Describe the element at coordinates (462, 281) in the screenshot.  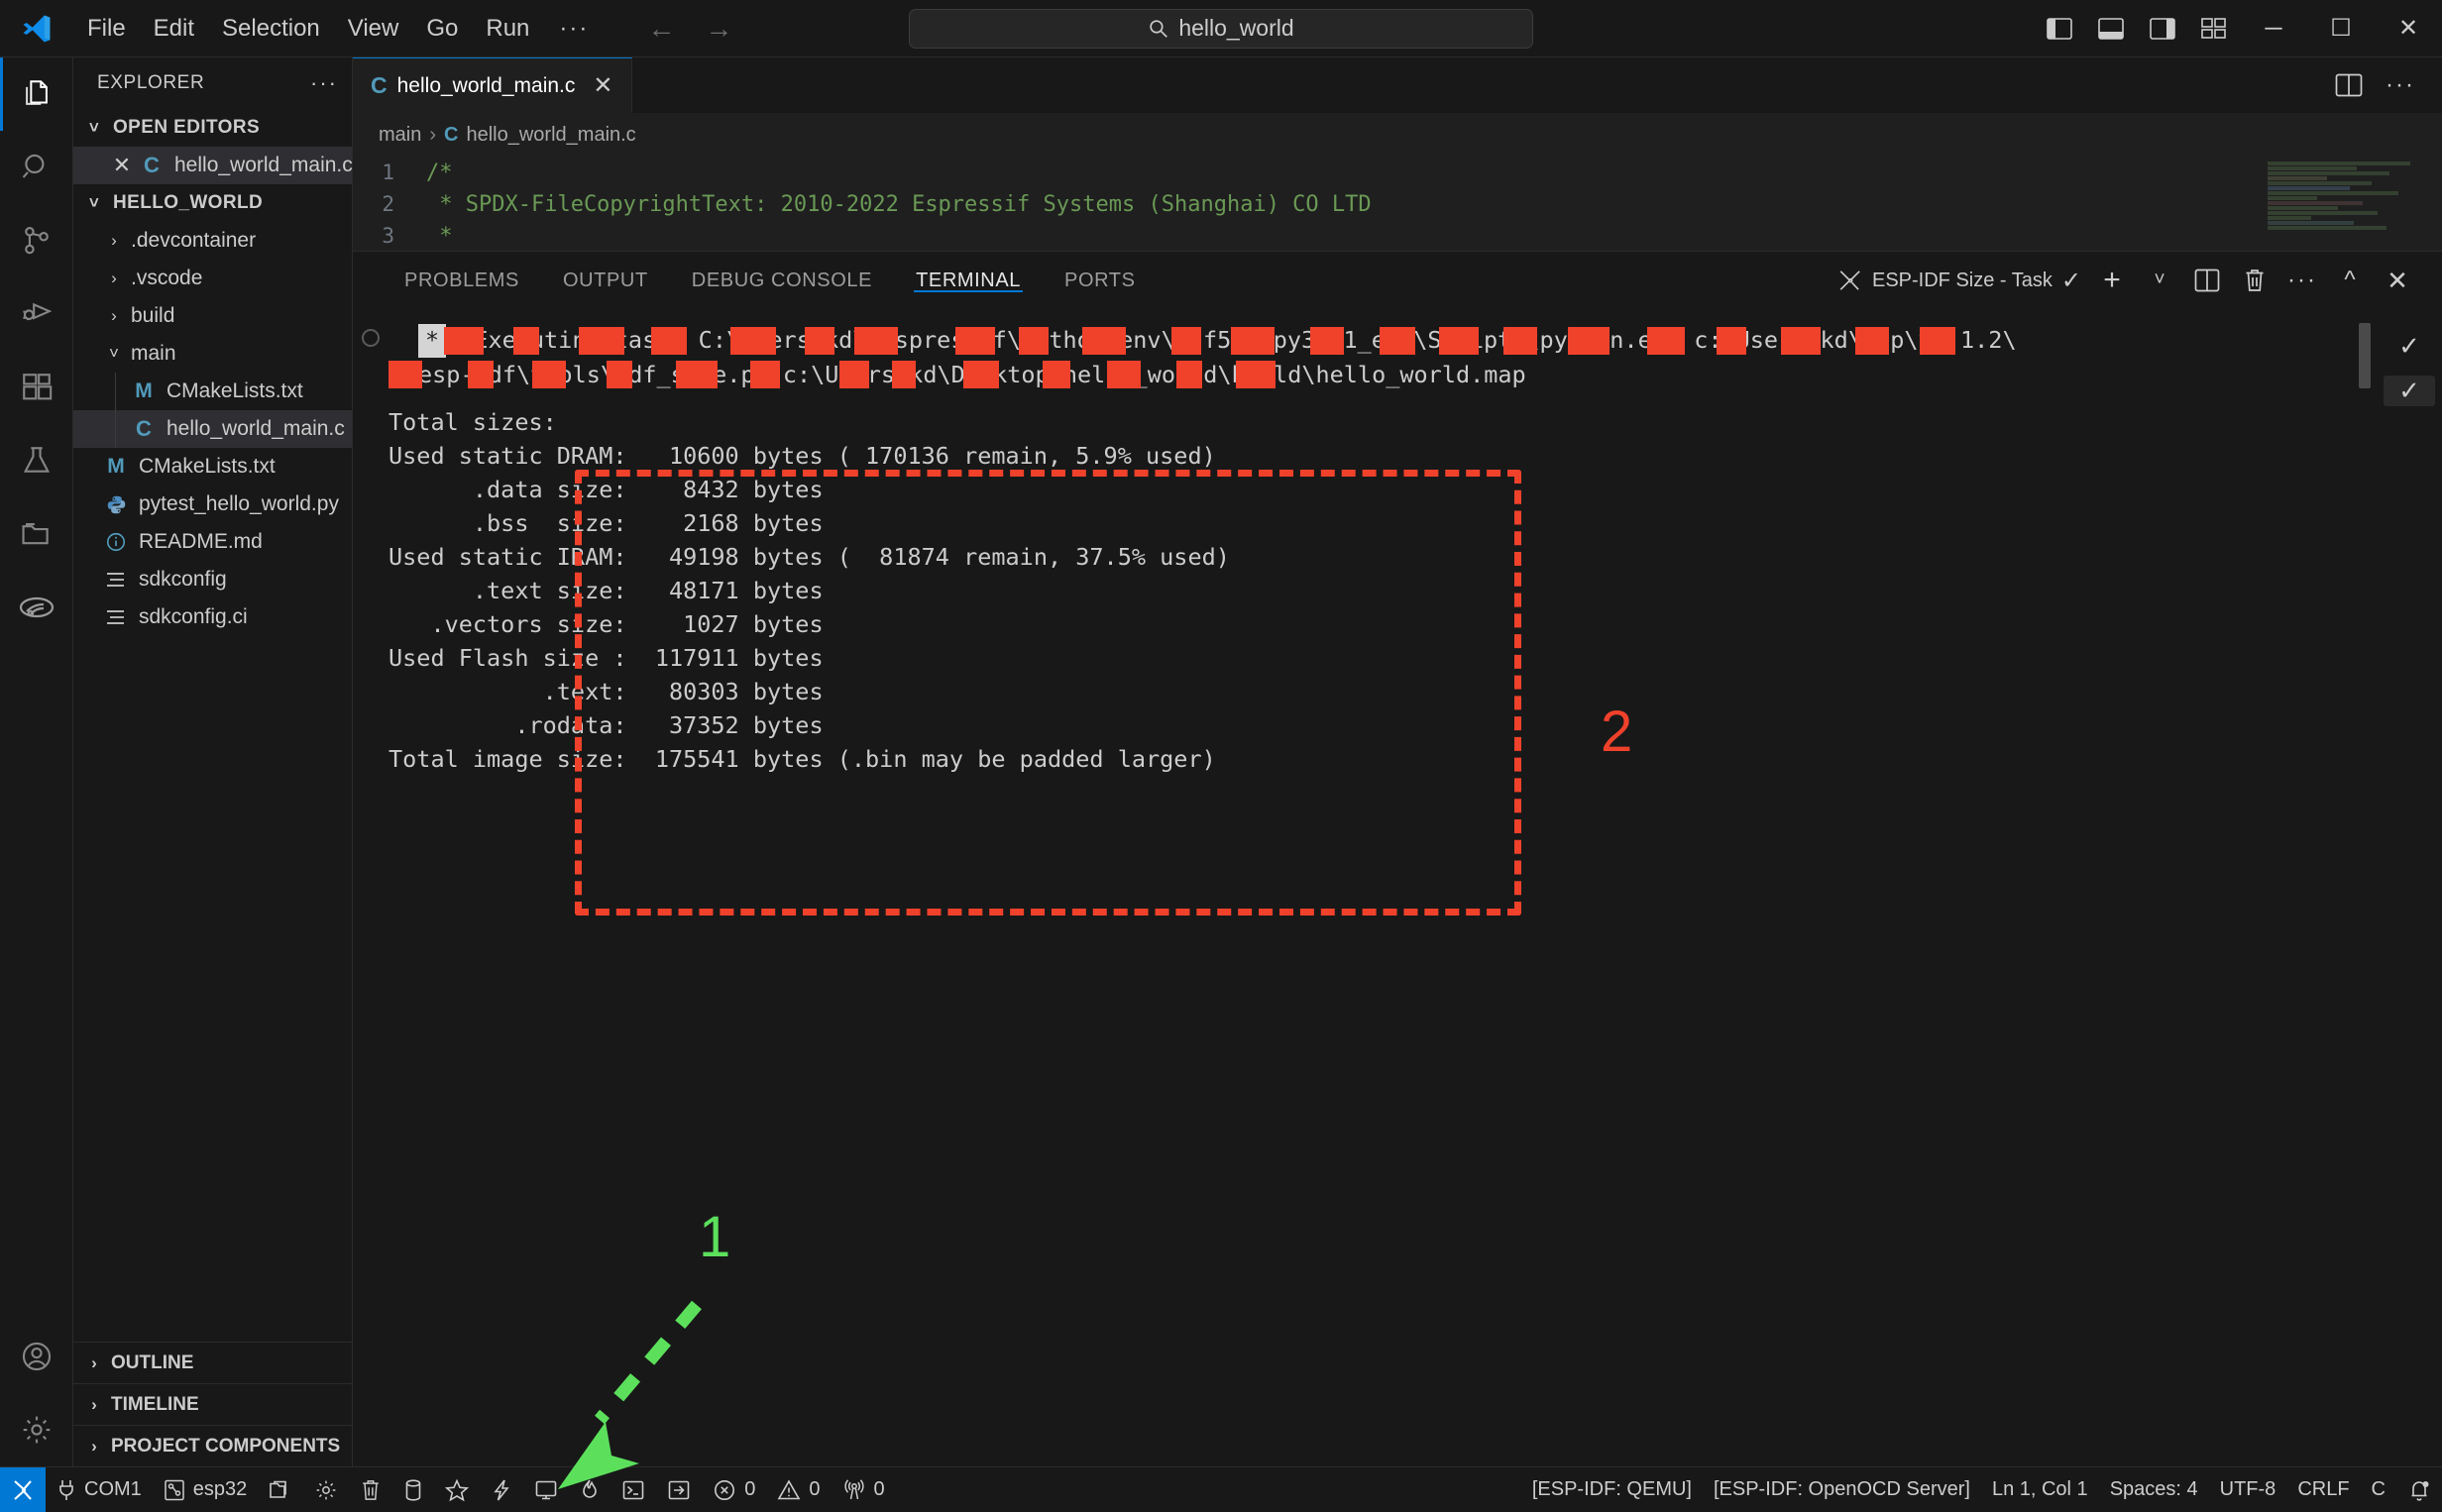
I see `panel-tab-problems: PROBLEMS` at that location.